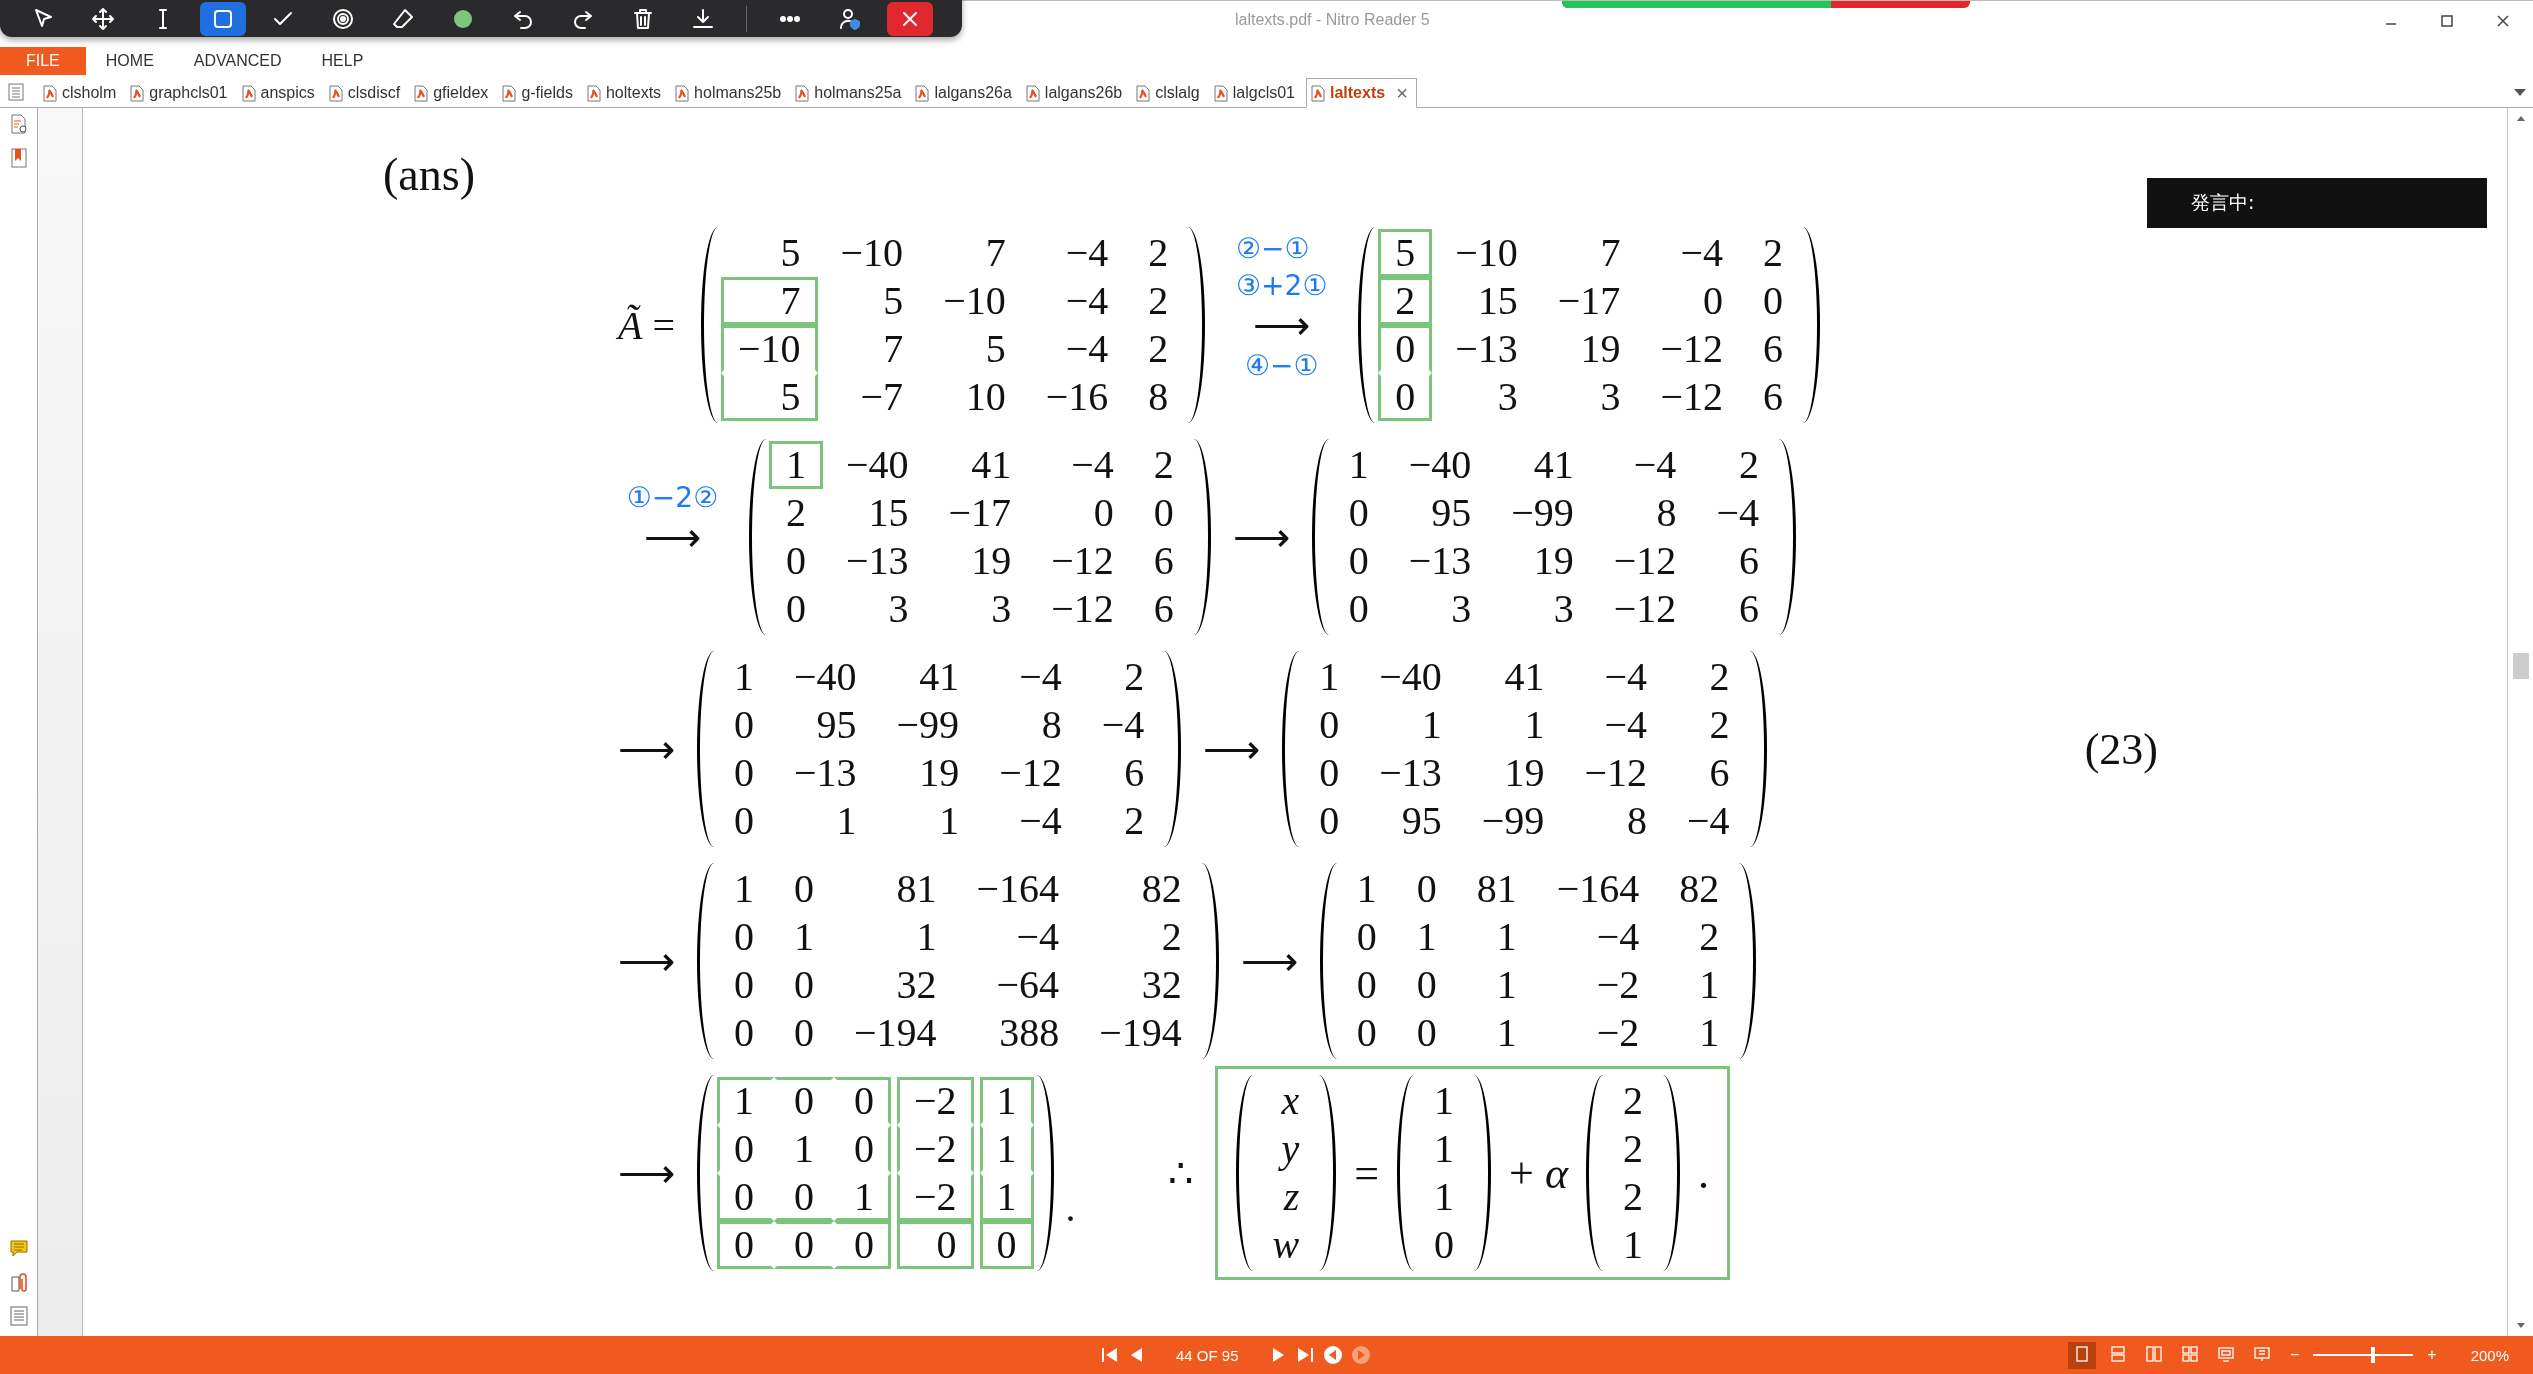 This screenshot has width=2533, height=1374. What do you see at coordinates (1332, 1355) in the screenshot?
I see `back-icon` at bounding box center [1332, 1355].